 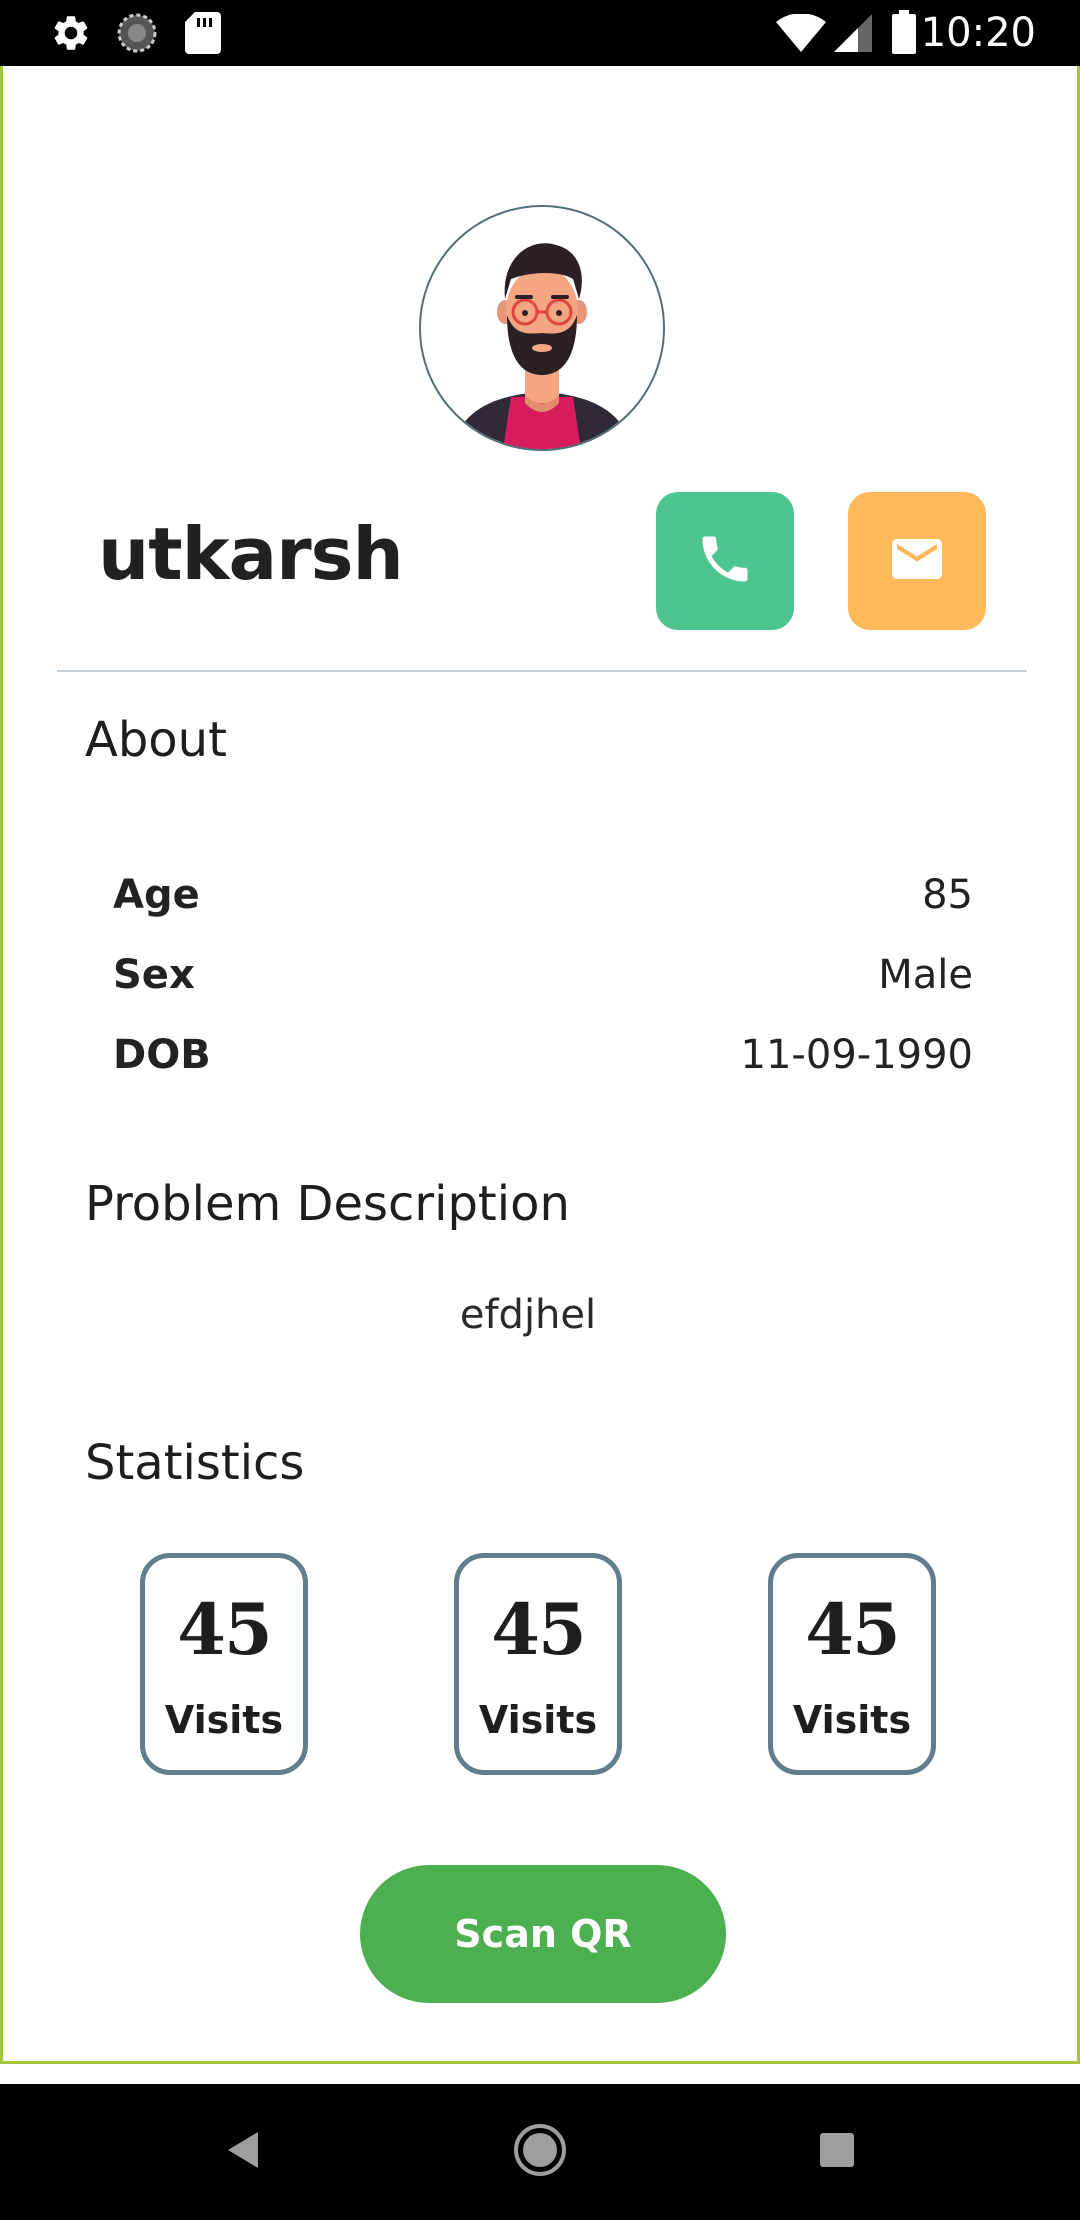 What do you see at coordinates (543, 1934) in the screenshot?
I see `scan-qr-button: Scan QR` at bounding box center [543, 1934].